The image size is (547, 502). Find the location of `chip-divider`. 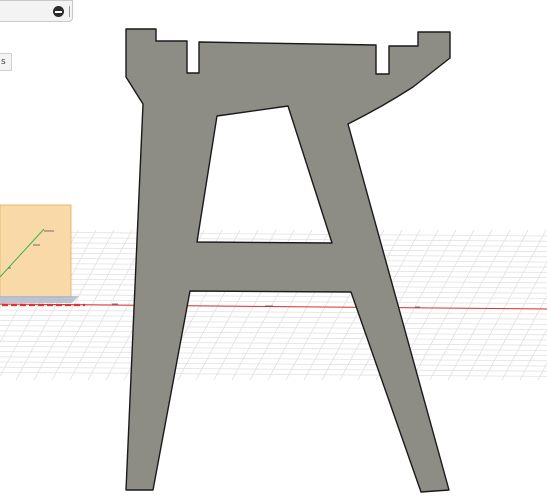

chip-divider is located at coordinates (69, 11).